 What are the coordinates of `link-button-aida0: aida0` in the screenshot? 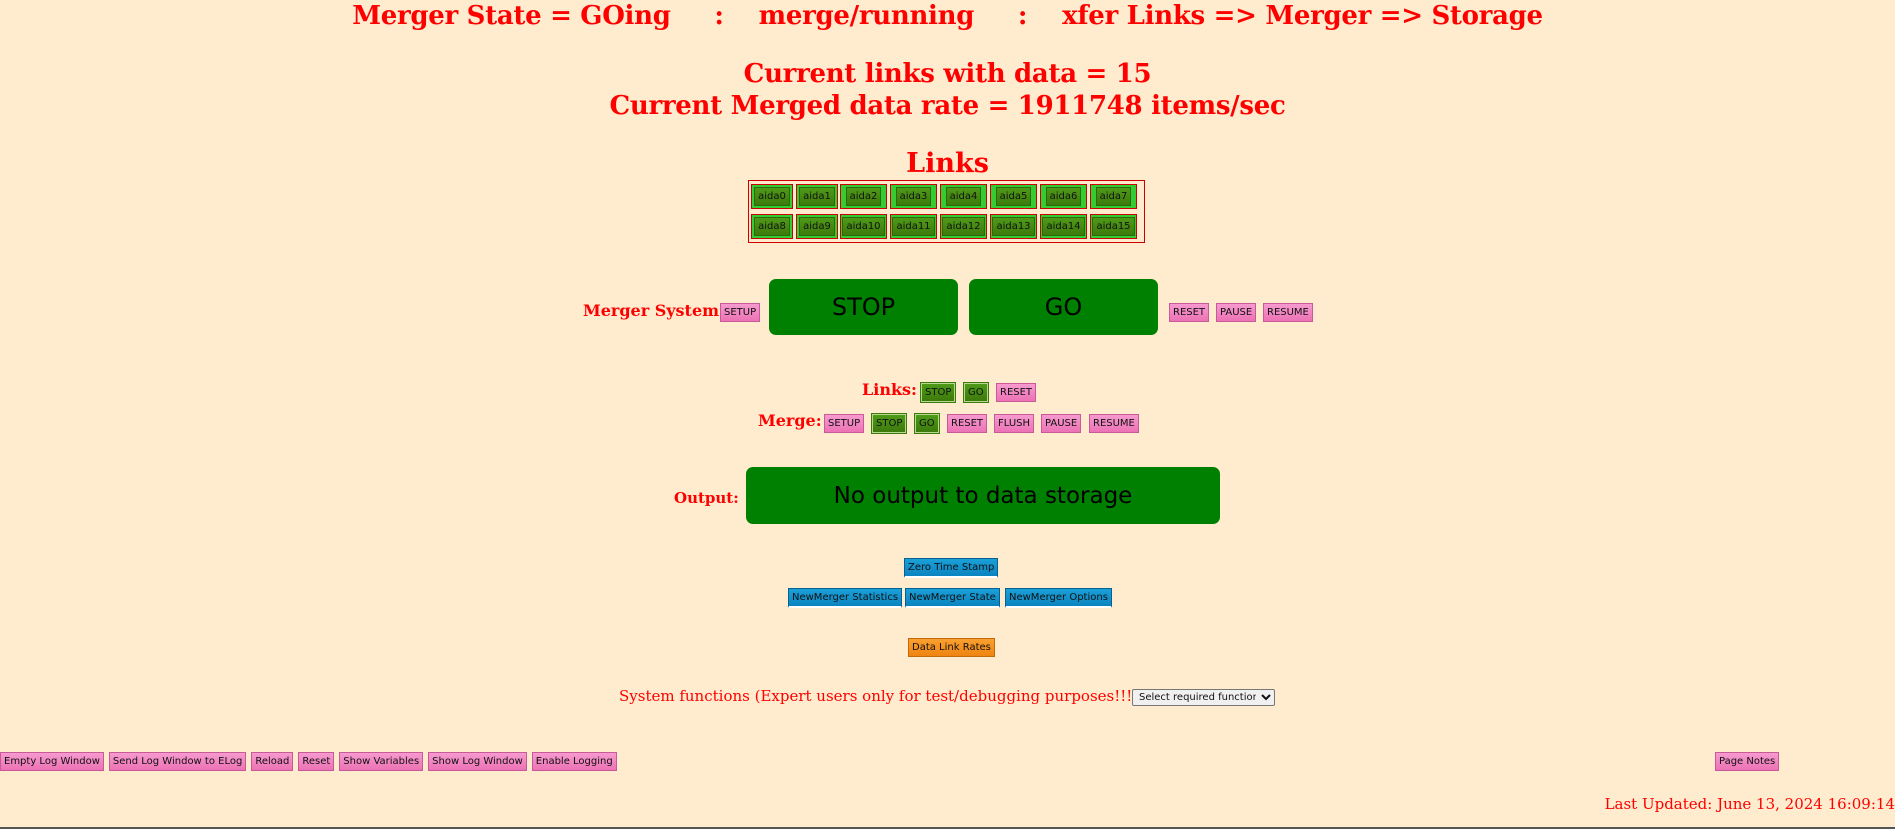 It's located at (772, 196).